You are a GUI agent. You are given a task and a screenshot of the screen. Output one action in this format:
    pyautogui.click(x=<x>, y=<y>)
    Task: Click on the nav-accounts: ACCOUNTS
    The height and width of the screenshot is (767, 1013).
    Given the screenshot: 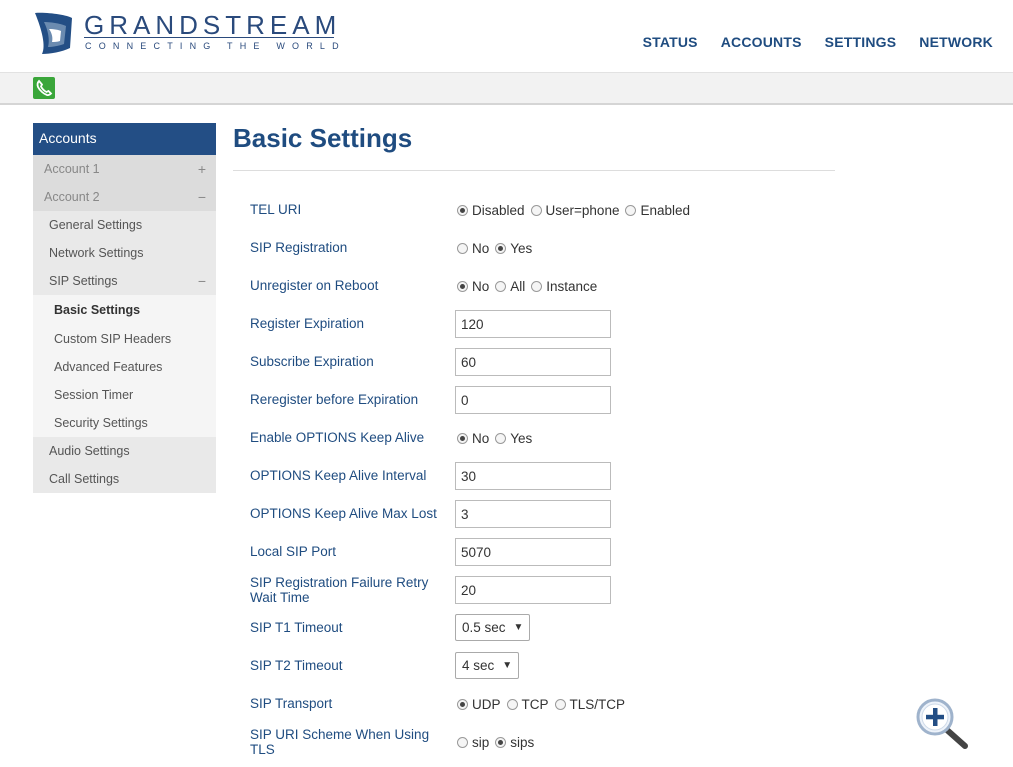 What is the action you would take?
    pyautogui.click(x=761, y=42)
    